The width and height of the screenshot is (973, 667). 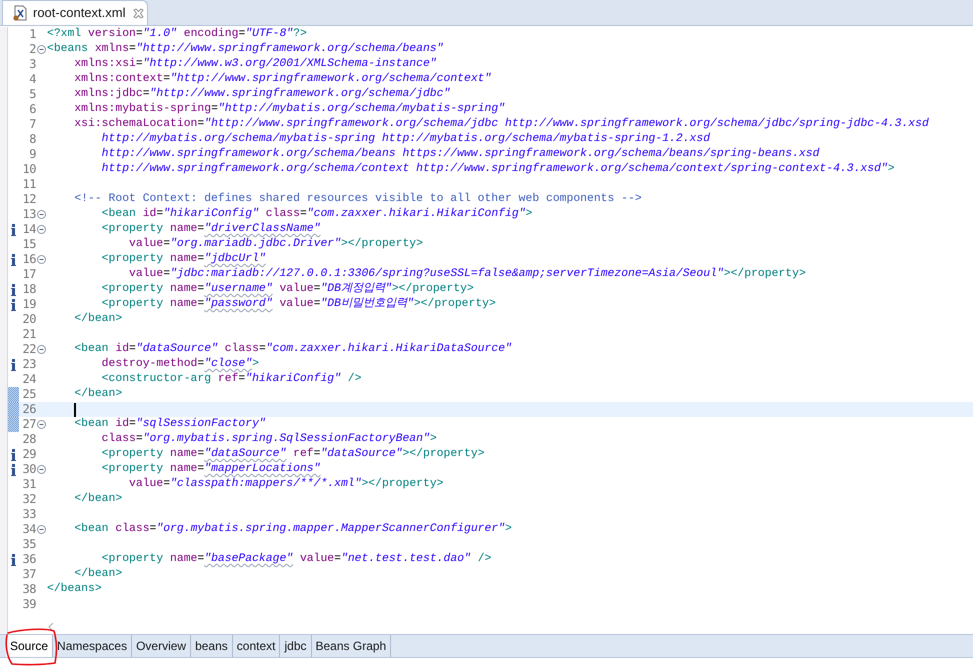 What do you see at coordinates (352, 646) in the screenshot?
I see `editor-page-tab: Beans Graph` at bounding box center [352, 646].